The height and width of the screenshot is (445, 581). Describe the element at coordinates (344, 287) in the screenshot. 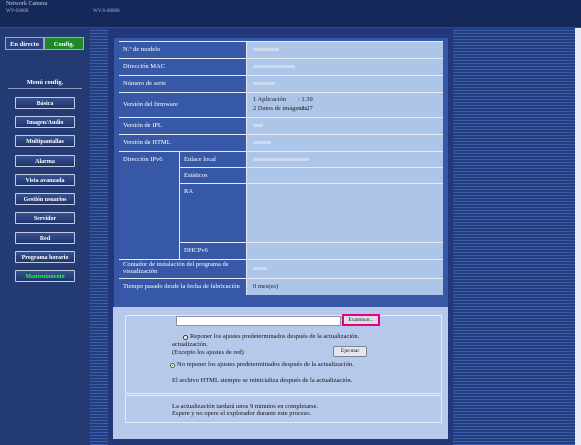

I see `elapsed-value-cell: 0 mes(es)` at that location.